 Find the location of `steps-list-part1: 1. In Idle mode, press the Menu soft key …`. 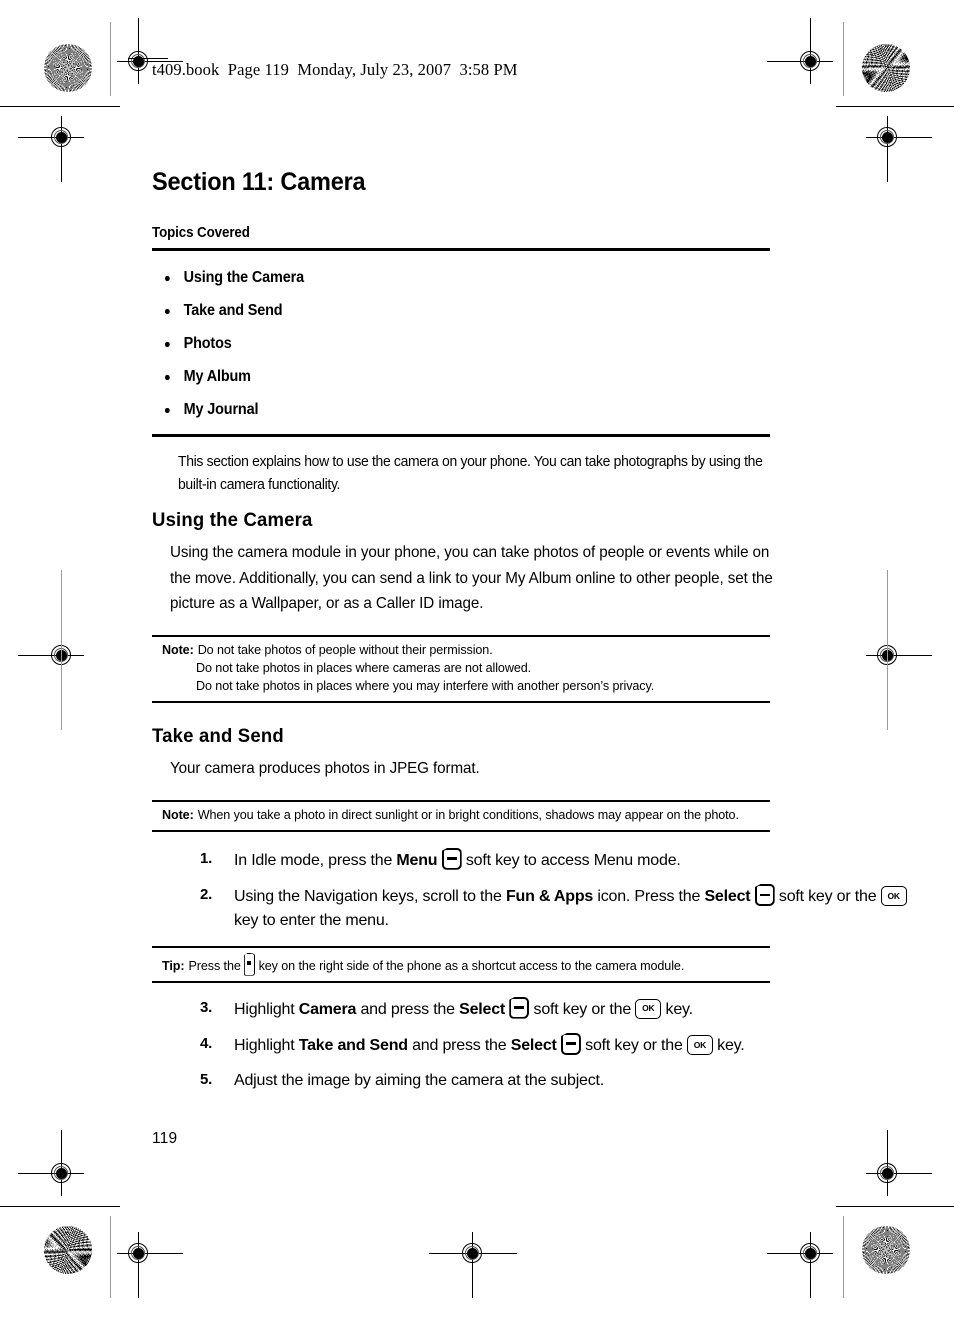

steps-list-part1: 1. In Idle mode, press the Menu soft key … is located at coordinates (529, 890).